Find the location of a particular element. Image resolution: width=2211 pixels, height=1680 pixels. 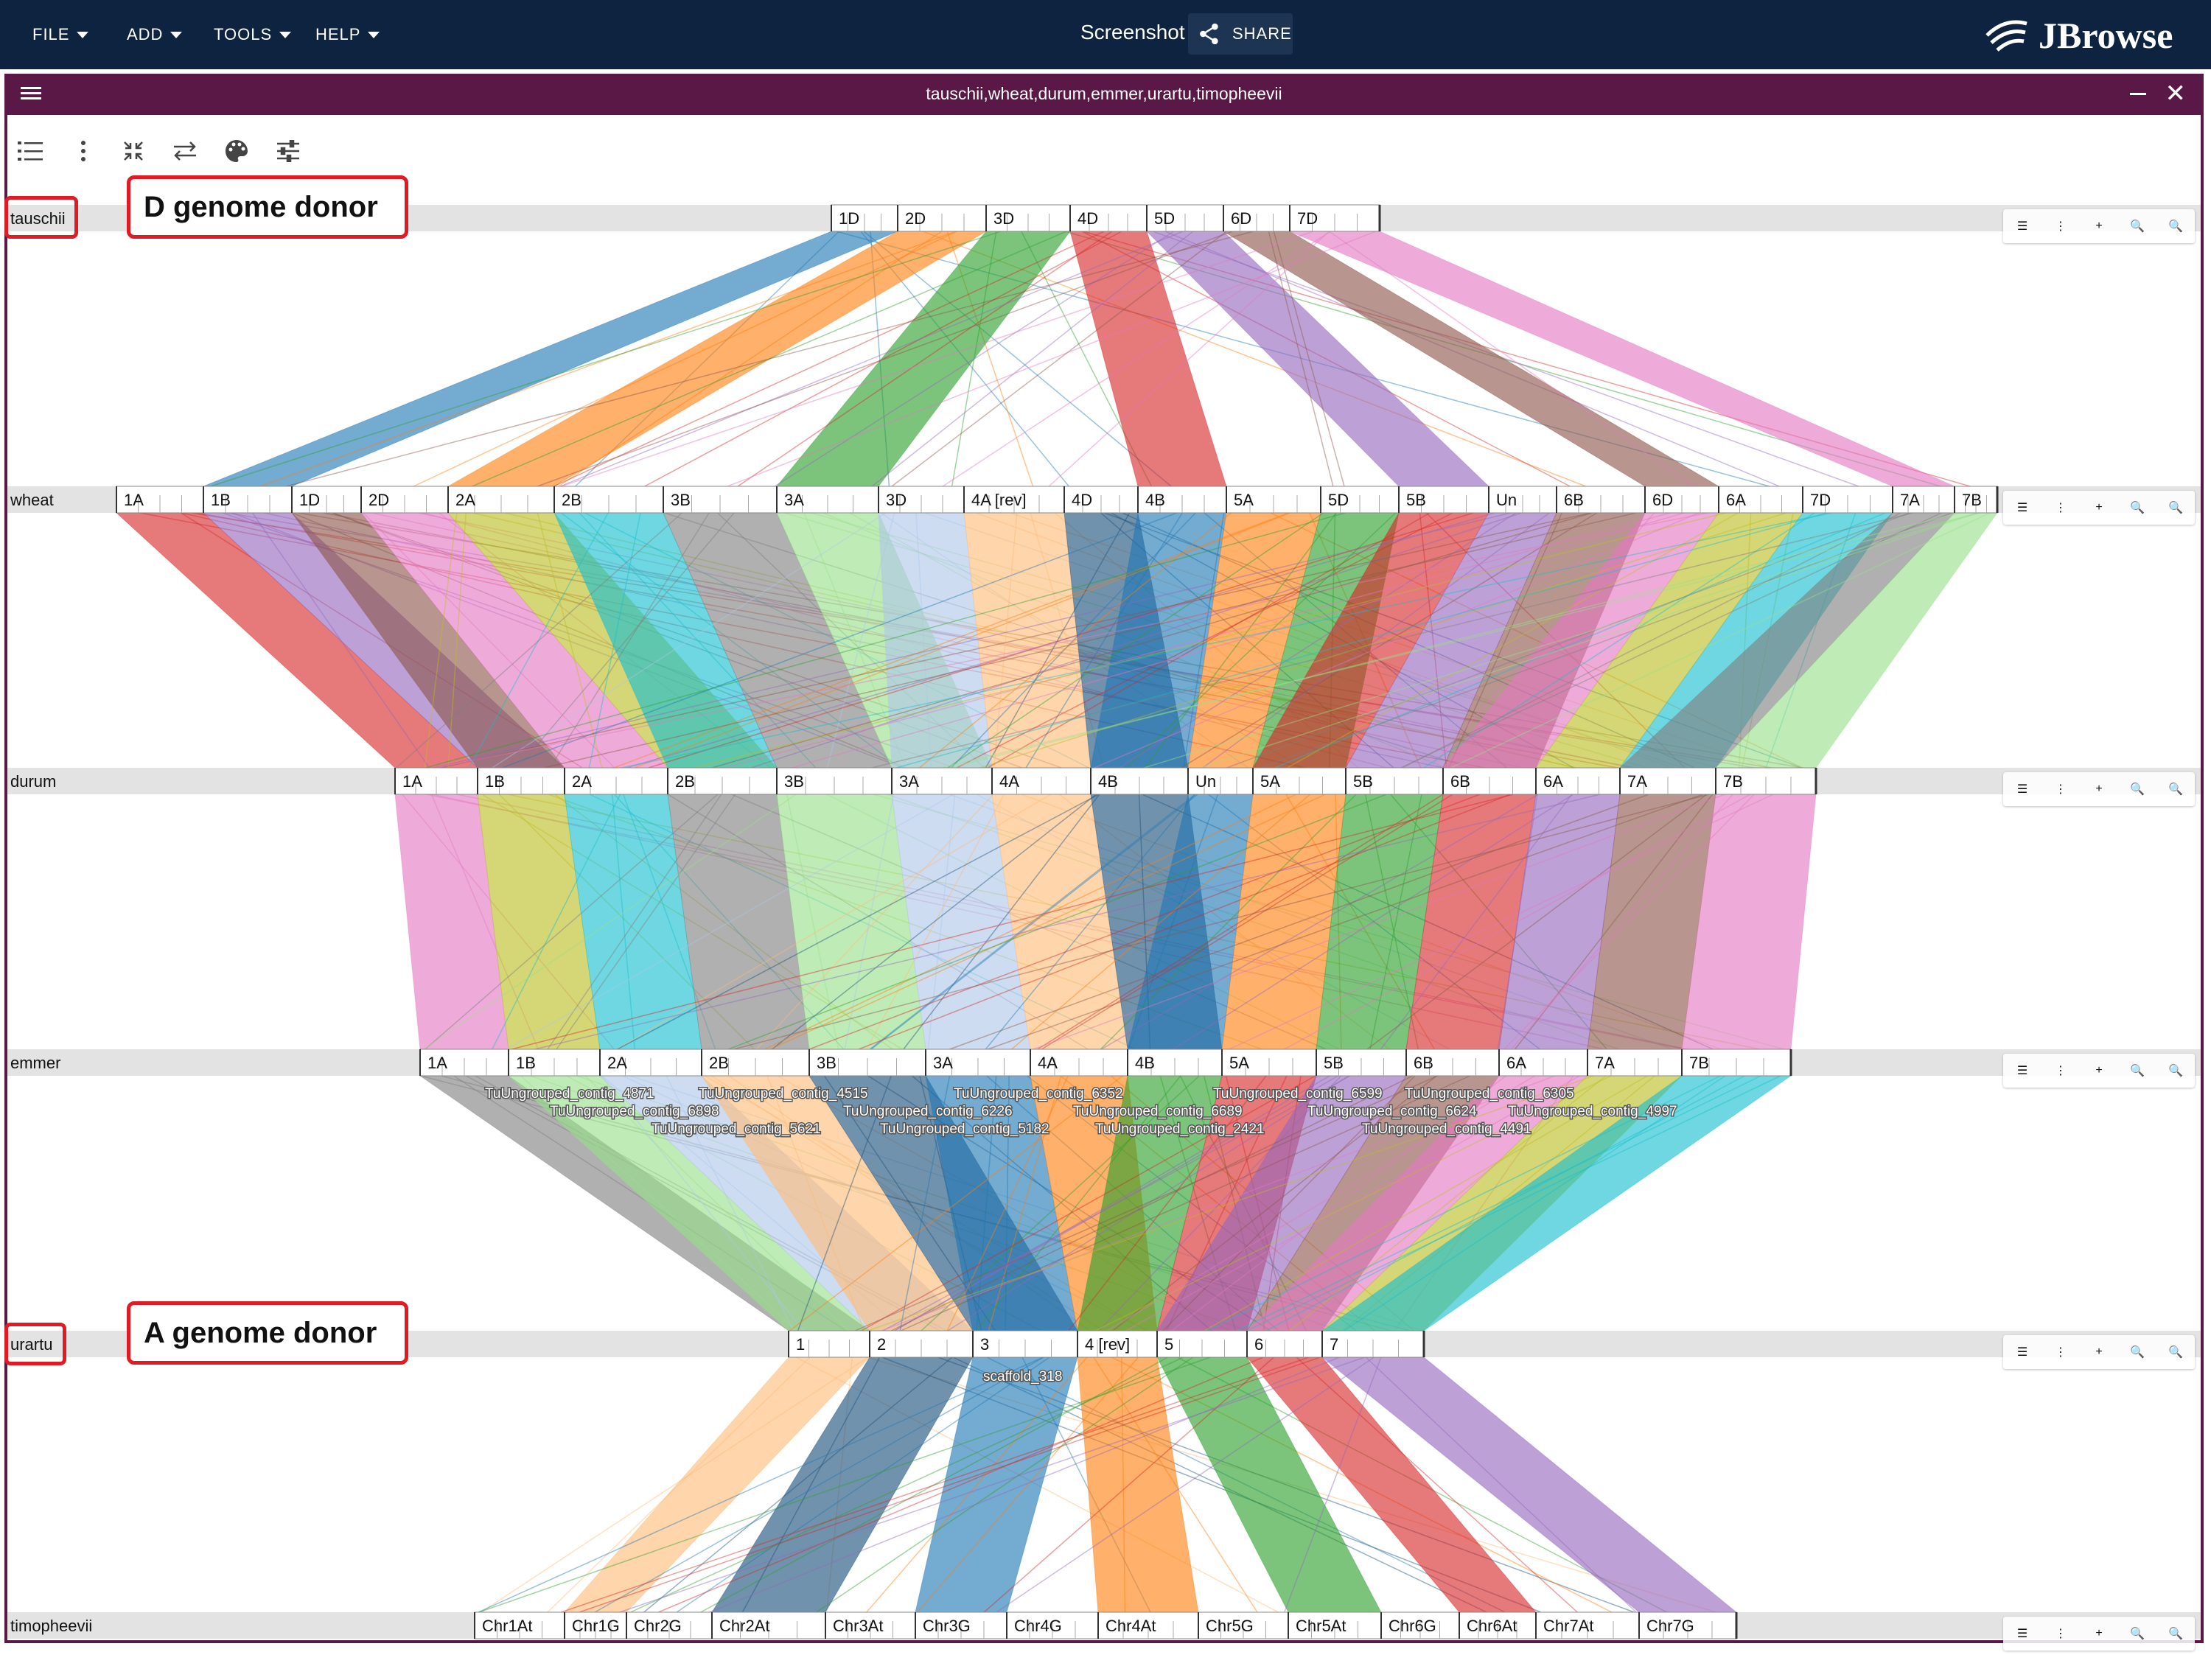

file-menu-label: FILE is located at coordinates (51, 34).